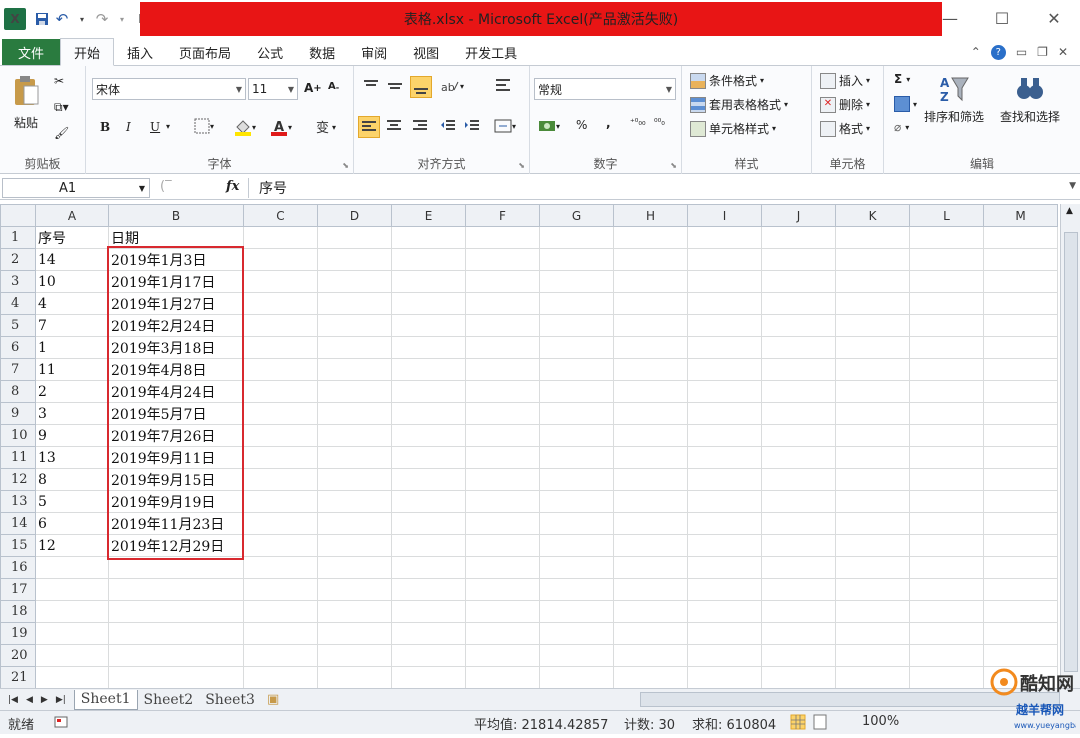 The width and height of the screenshot is (1080, 738). Describe the element at coordinates (354, 567) in the screenshot. I see `cell-d16` at that location.